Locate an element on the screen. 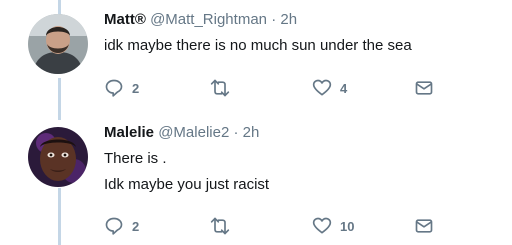 The image size is (512, 245). handle: @Malelie2 is located at coordinates (193, 132).